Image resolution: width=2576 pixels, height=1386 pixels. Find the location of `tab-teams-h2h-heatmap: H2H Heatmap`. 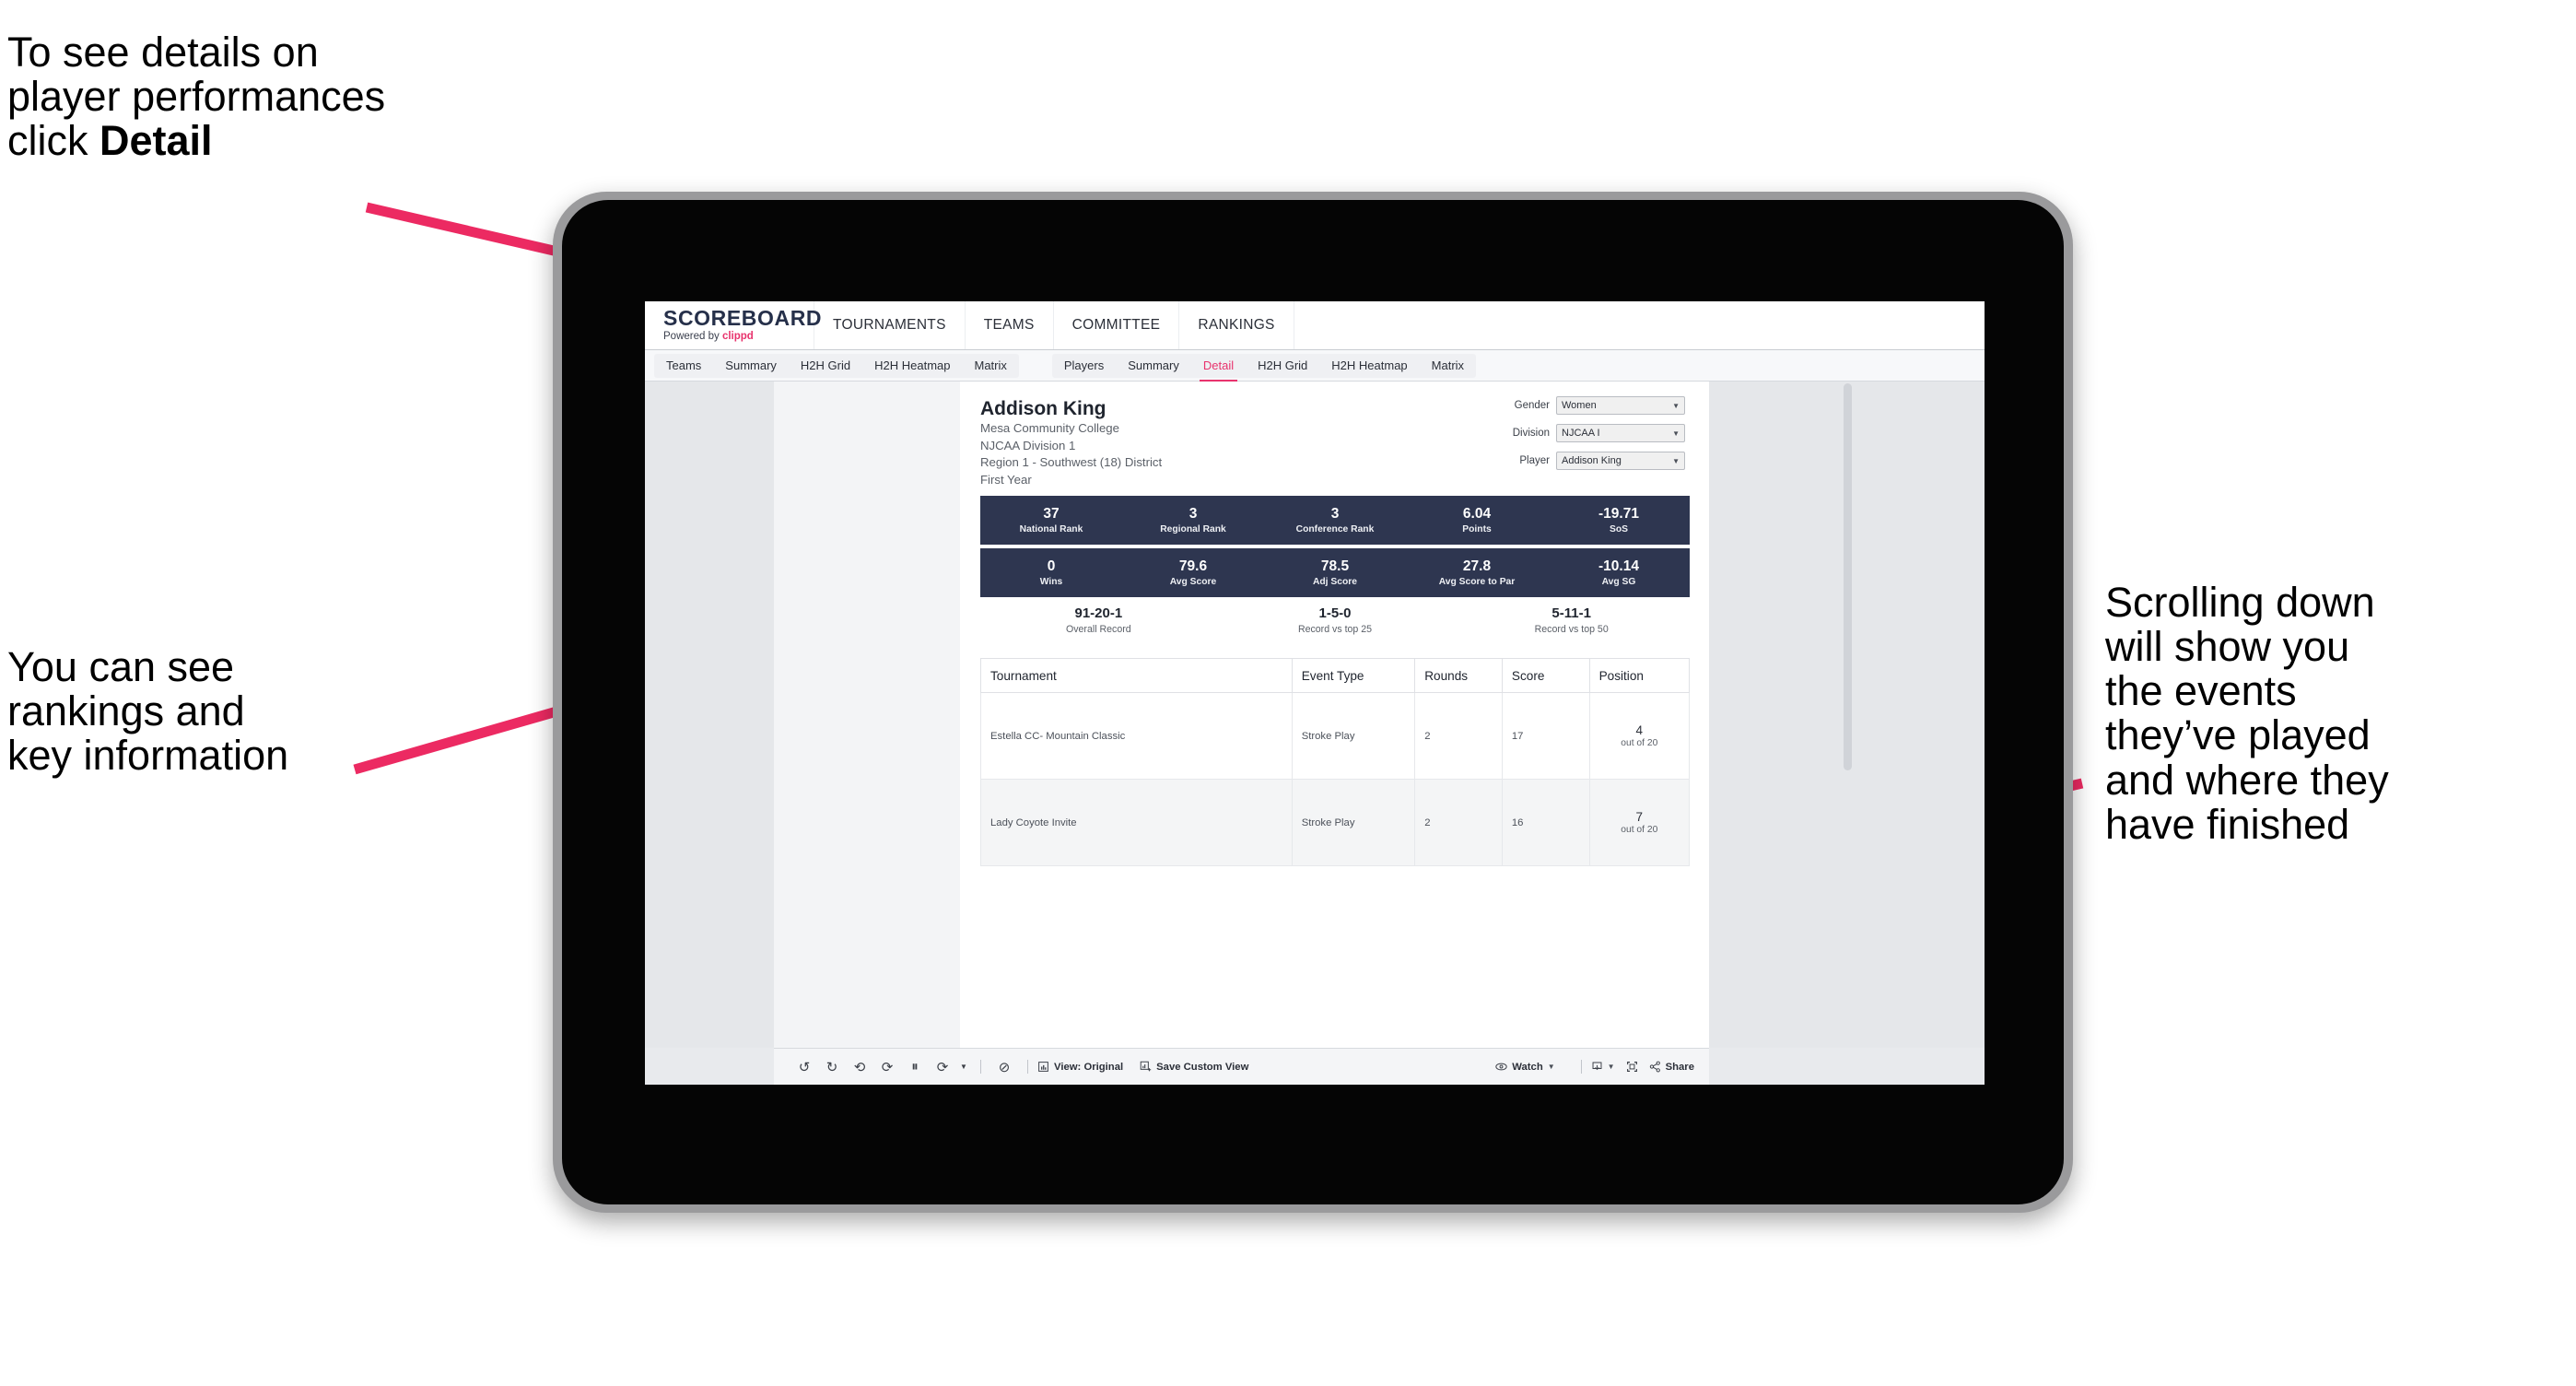

tab-teams-h2h-heatmap: H2H Heatmap is located at coordinates (912, 366).